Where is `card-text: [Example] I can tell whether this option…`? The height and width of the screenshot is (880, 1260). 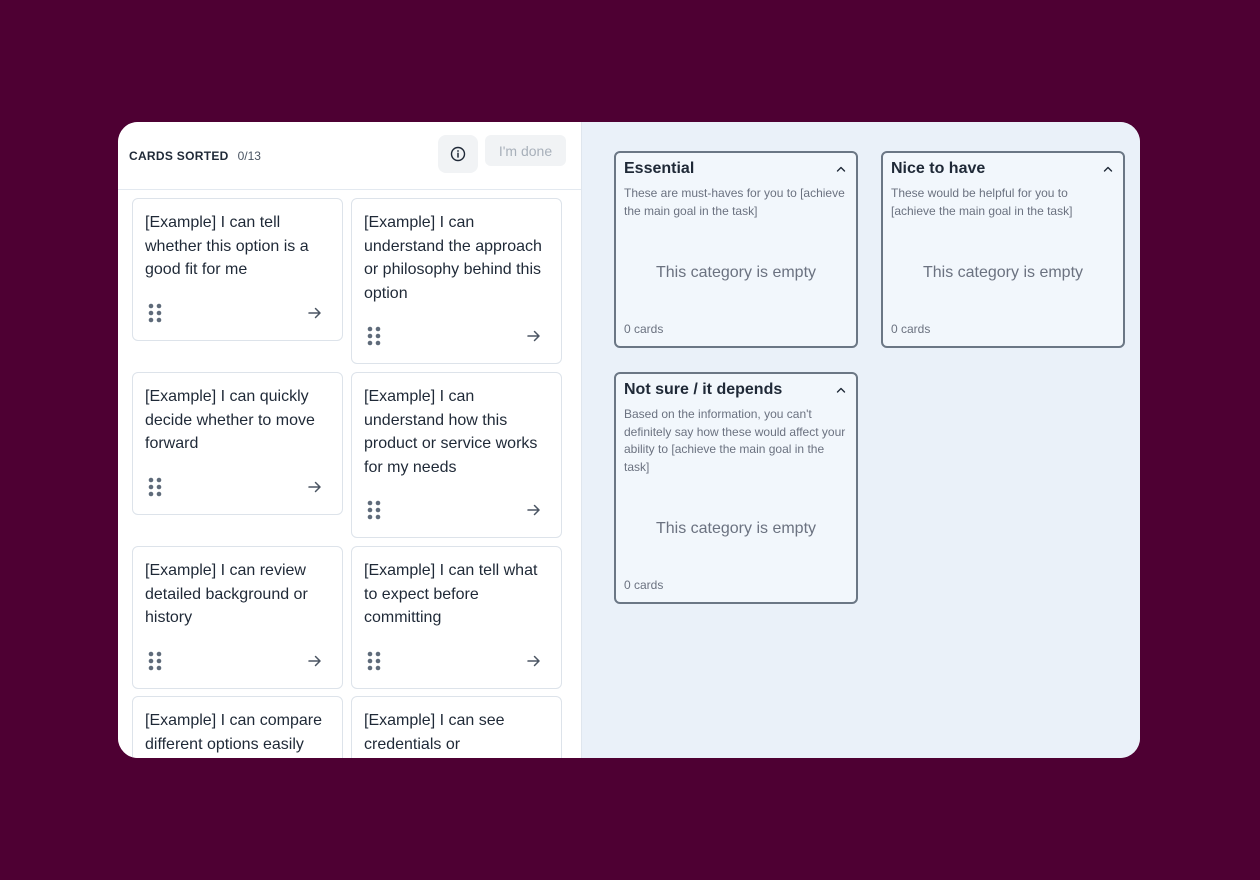
card-text: [Example] I can tell whether this option… is located at coordinates (227, 246).